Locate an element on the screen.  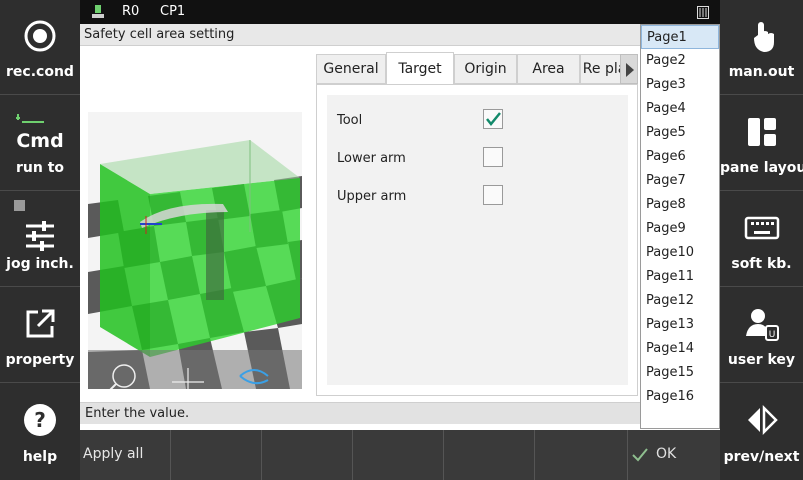
f4-button is located at coordinates (398, 455).